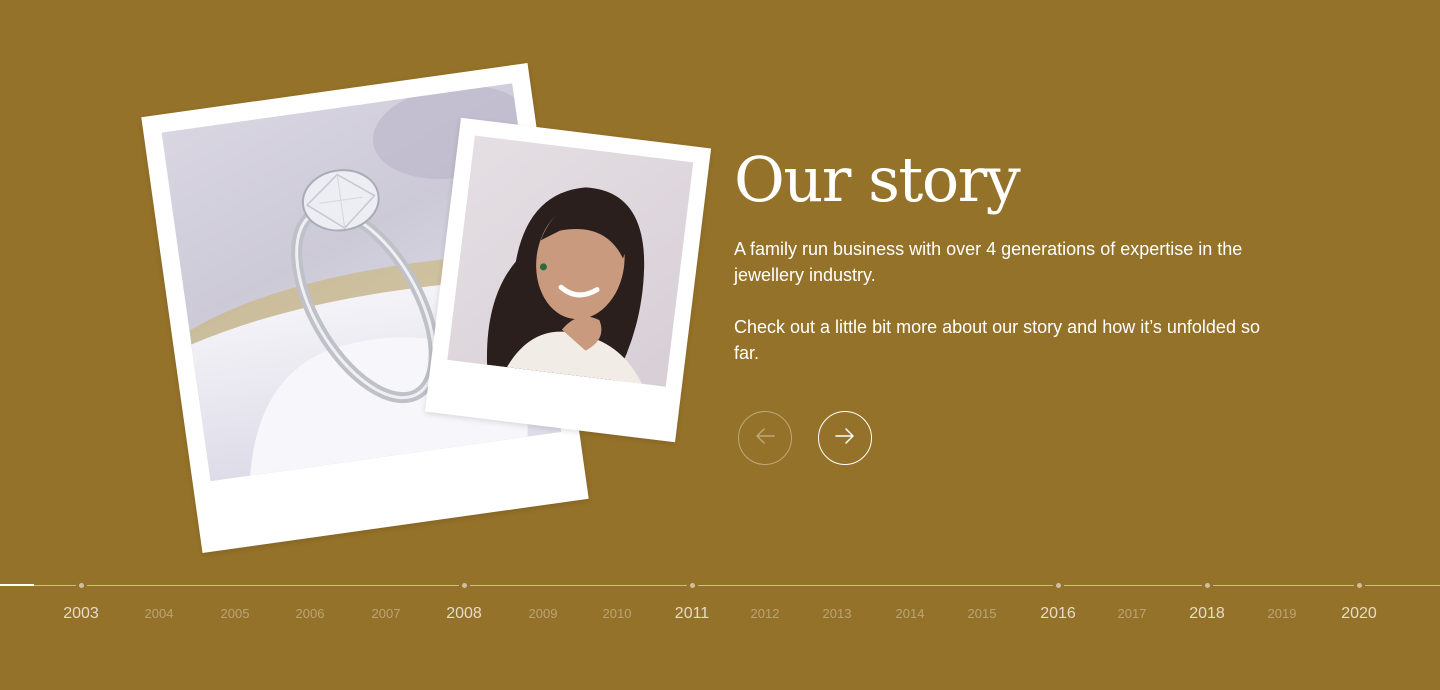 The width and height of the screenshot is (1440, 690). I want to click on next-slide-button, so click(845, 438).